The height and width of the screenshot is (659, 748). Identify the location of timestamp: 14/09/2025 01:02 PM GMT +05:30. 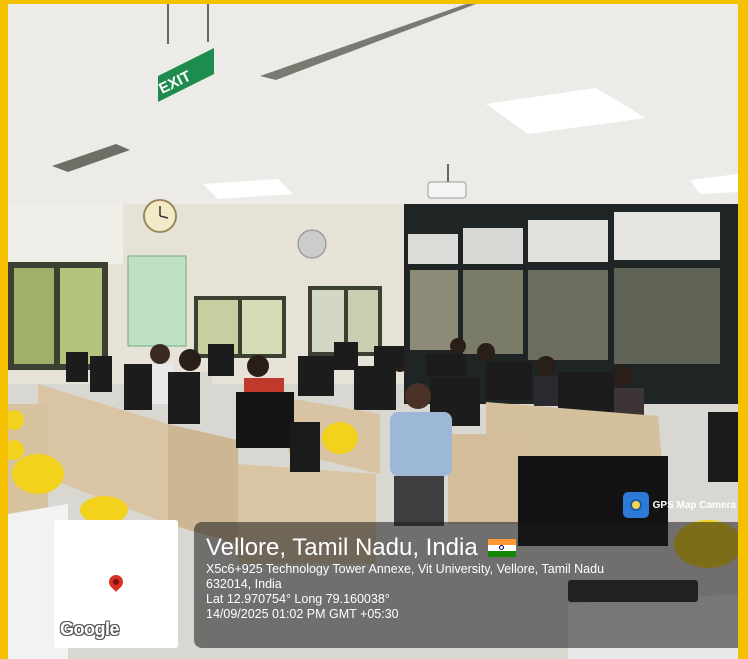
(302, 614).